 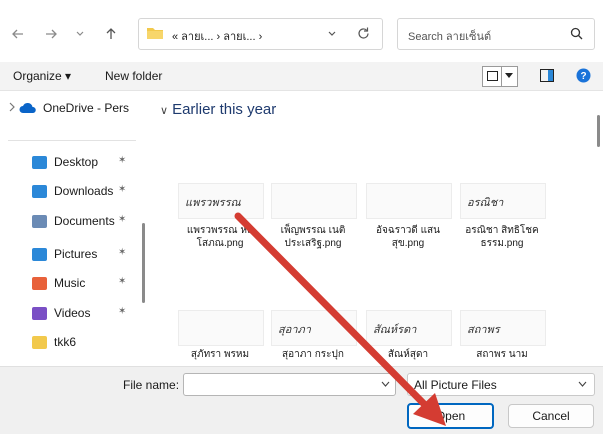 What do you see at coordinates (72, 313) in the screenshot?
I see `sidebar-item-label: Videos` at bounding box center [72, 313].